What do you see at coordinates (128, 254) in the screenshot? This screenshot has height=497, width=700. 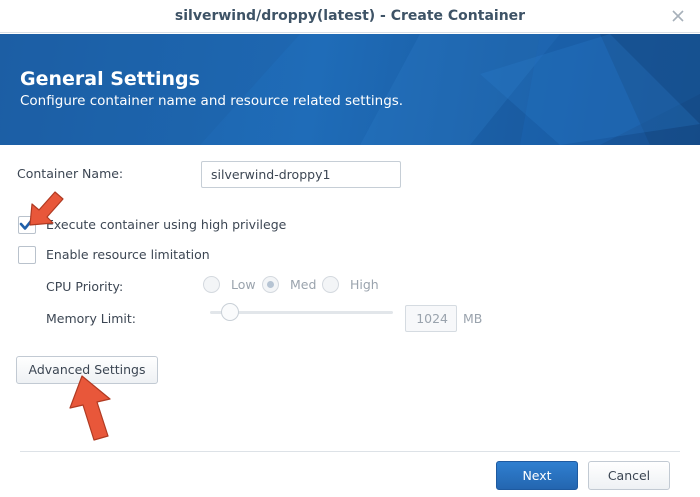 I see `resource-limit-label: Enable resource limitation` at bounding box center [128, 254].